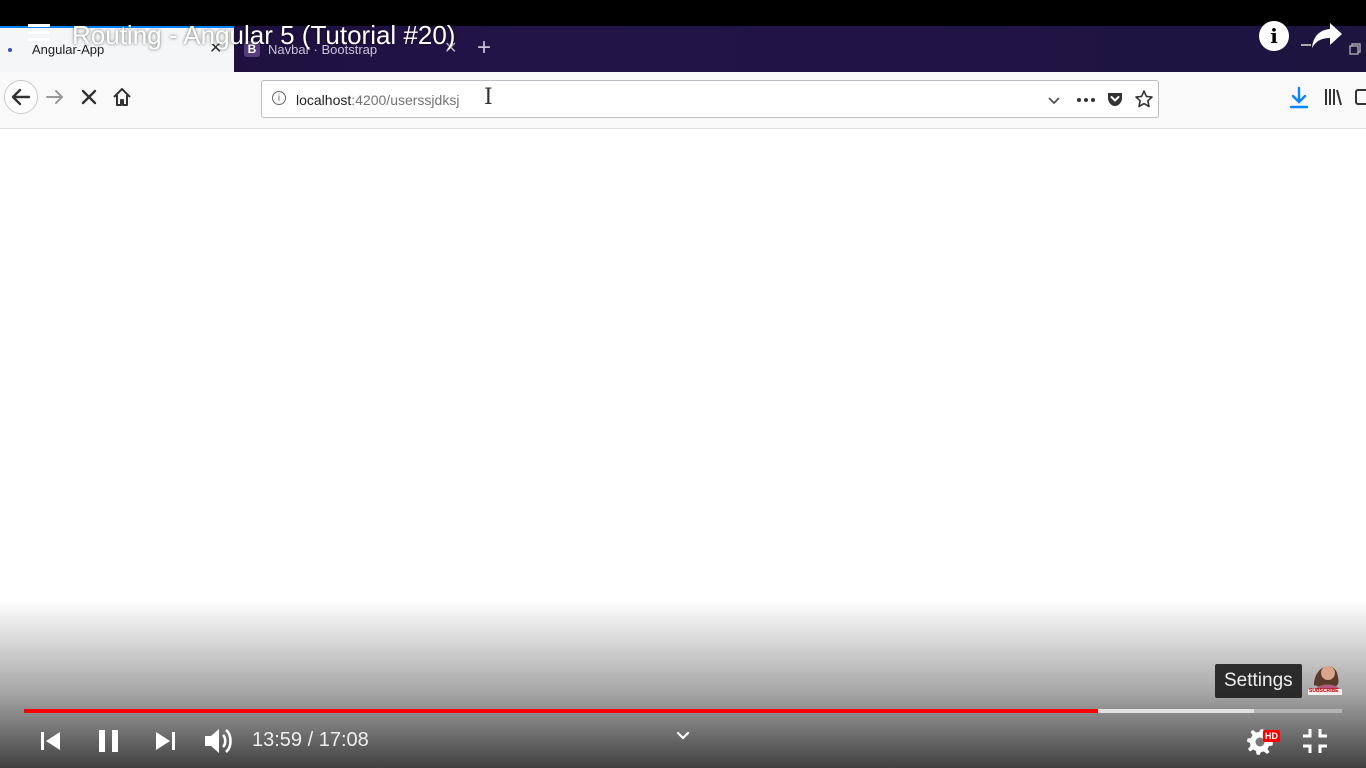  I want to click on settings-tooltip: Settings, so click(1258, 681).